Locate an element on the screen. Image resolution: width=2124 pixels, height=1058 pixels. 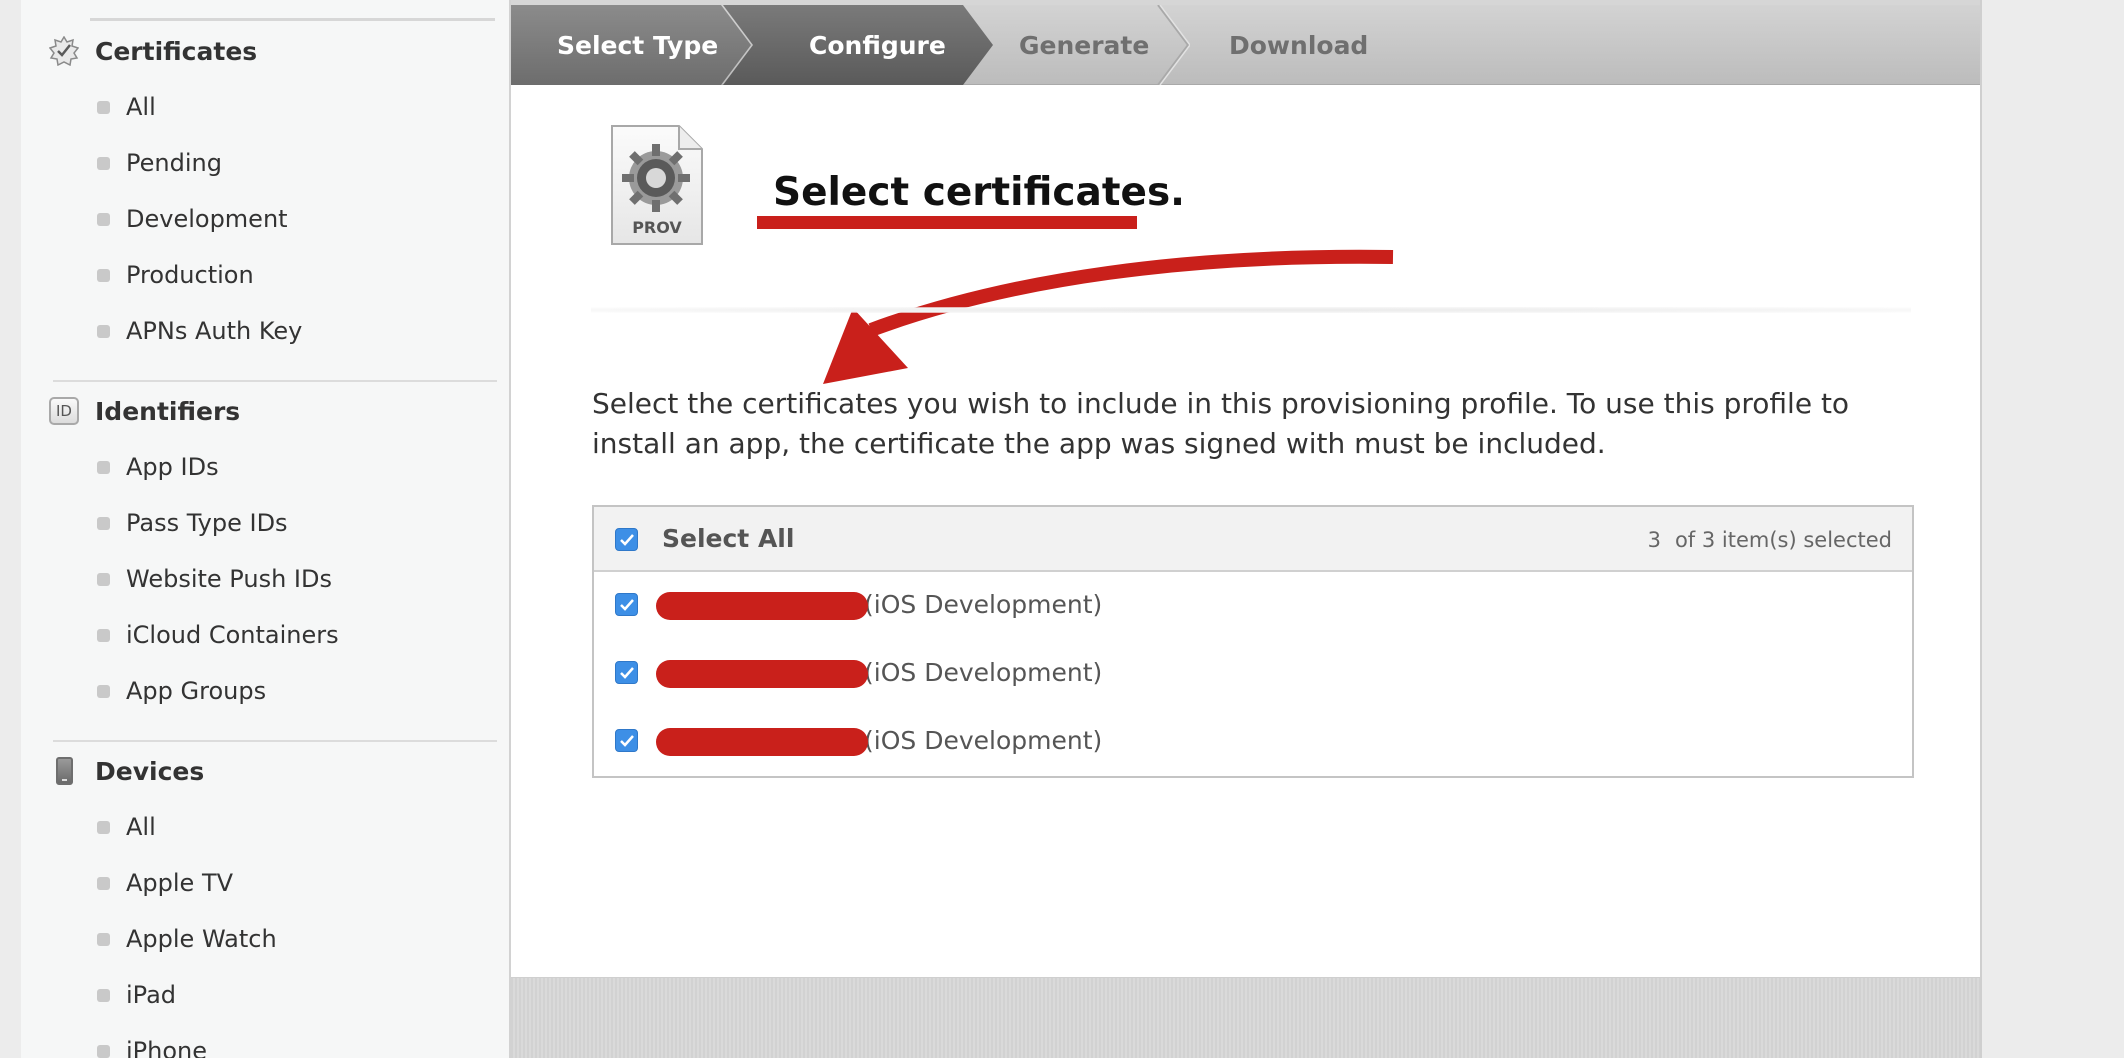
sidebar-item-apple-tv: Apple TV is located at coordinates (165, 883).